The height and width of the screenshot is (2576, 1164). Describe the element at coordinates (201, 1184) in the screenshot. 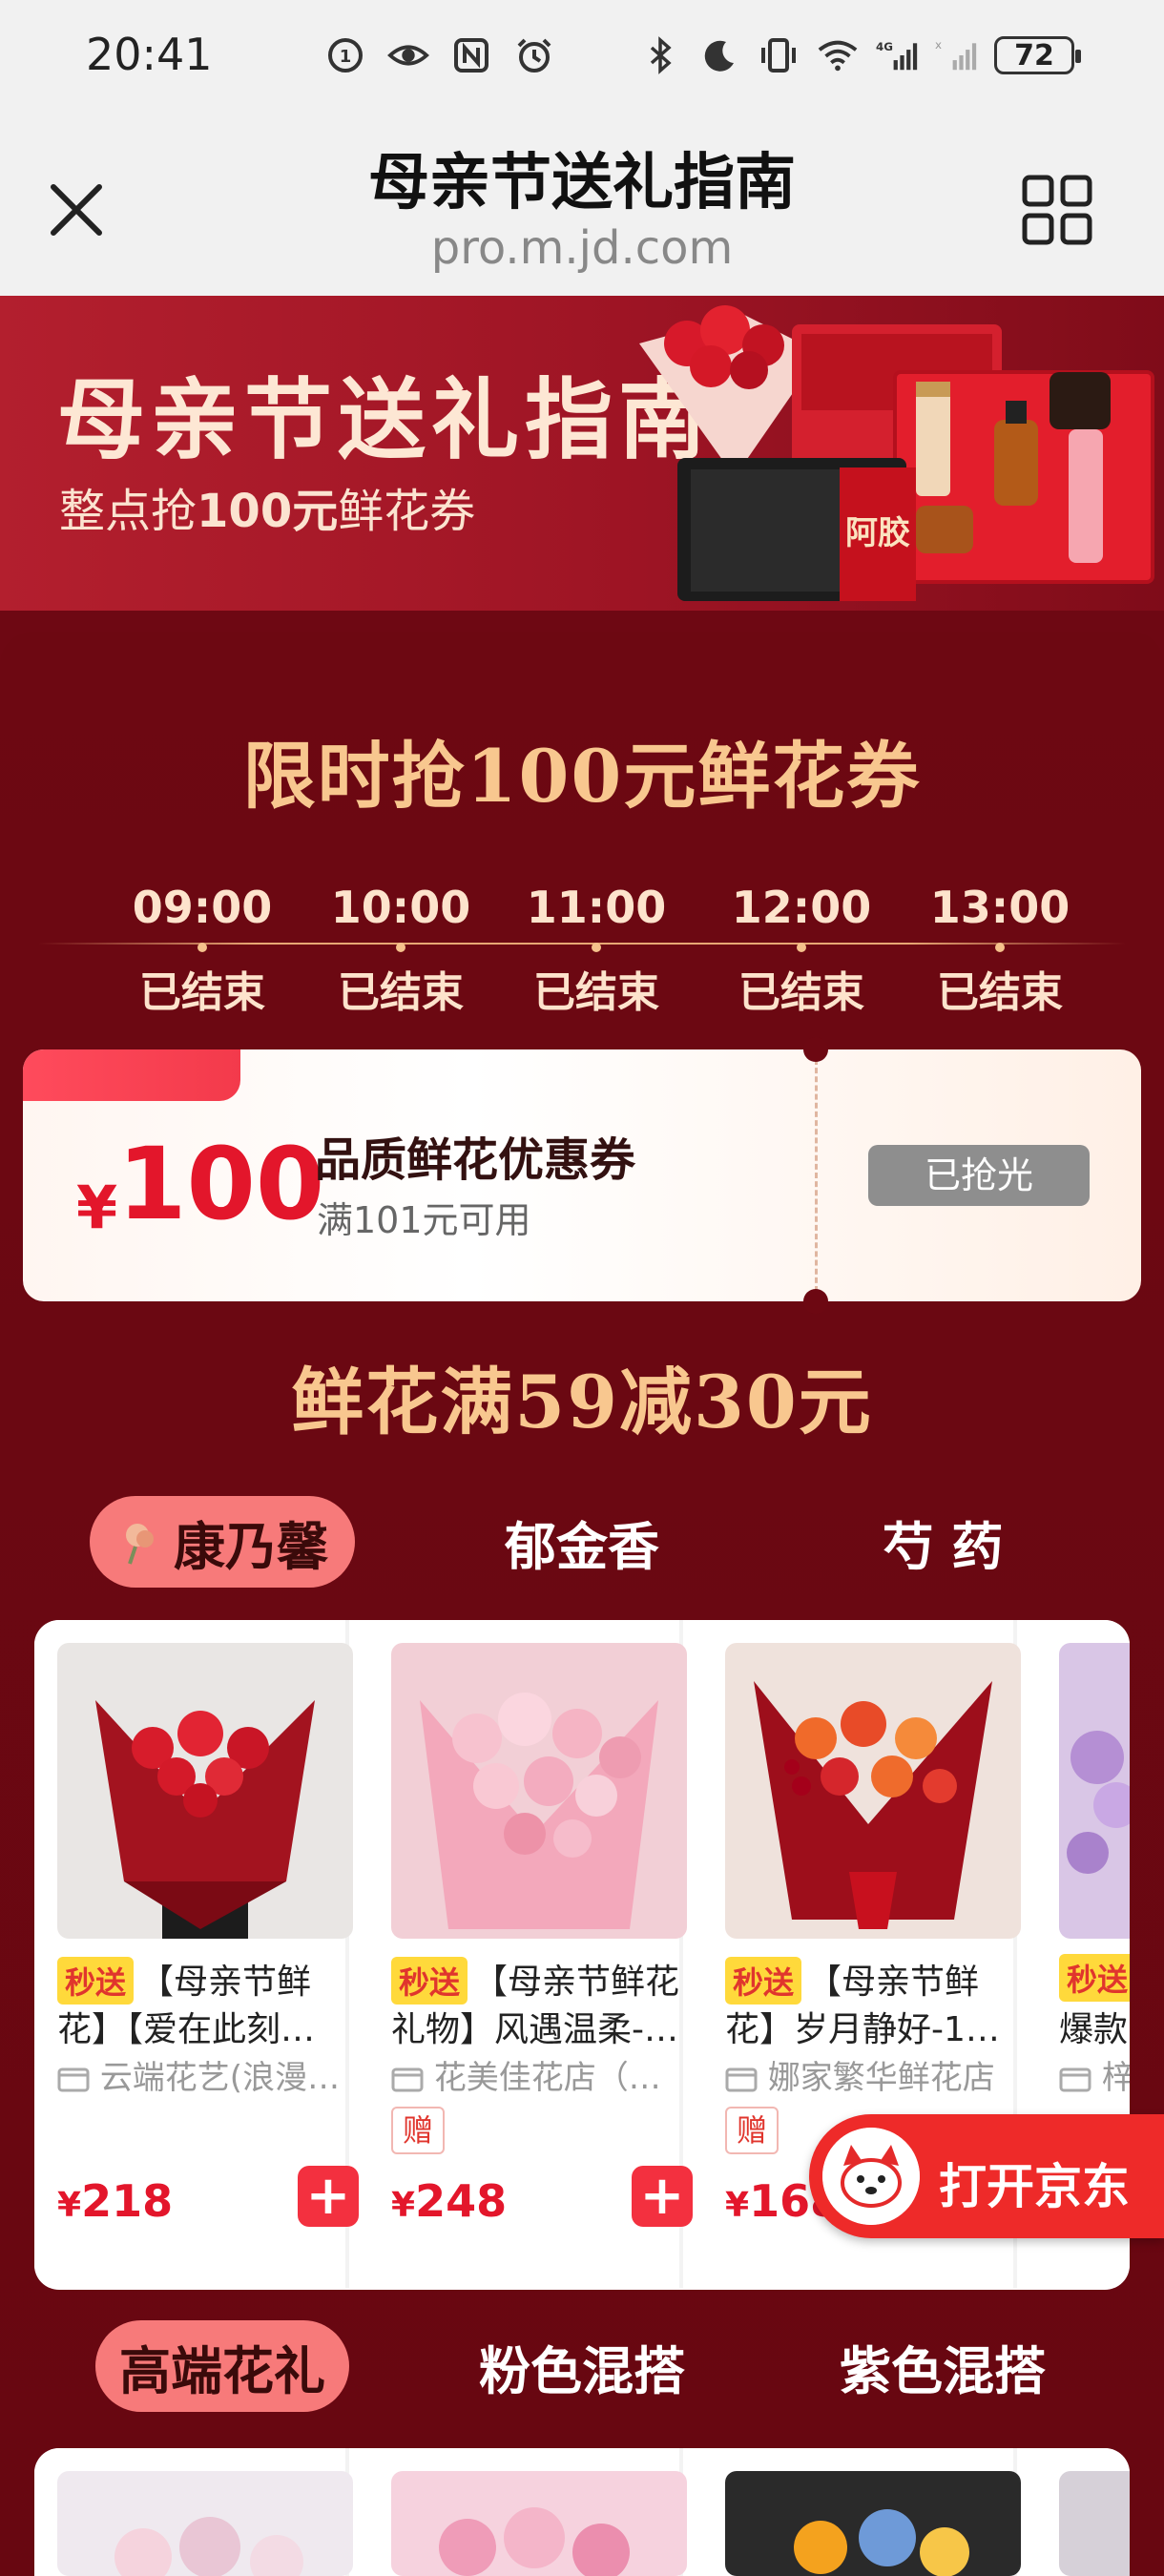

I see `coupon-amount: ¥100` at that location.